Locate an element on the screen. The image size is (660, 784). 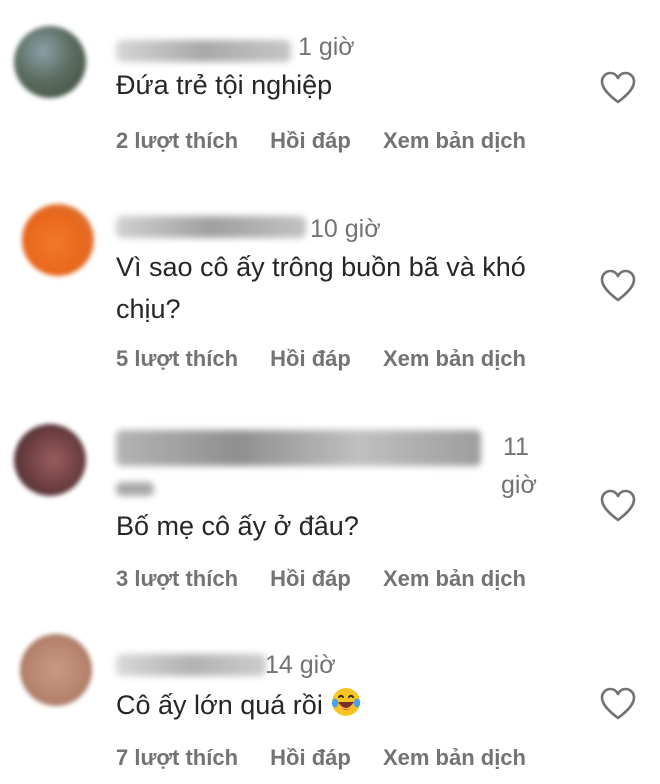
comment-time-unit: giờ is located at coordinates (519, 485).